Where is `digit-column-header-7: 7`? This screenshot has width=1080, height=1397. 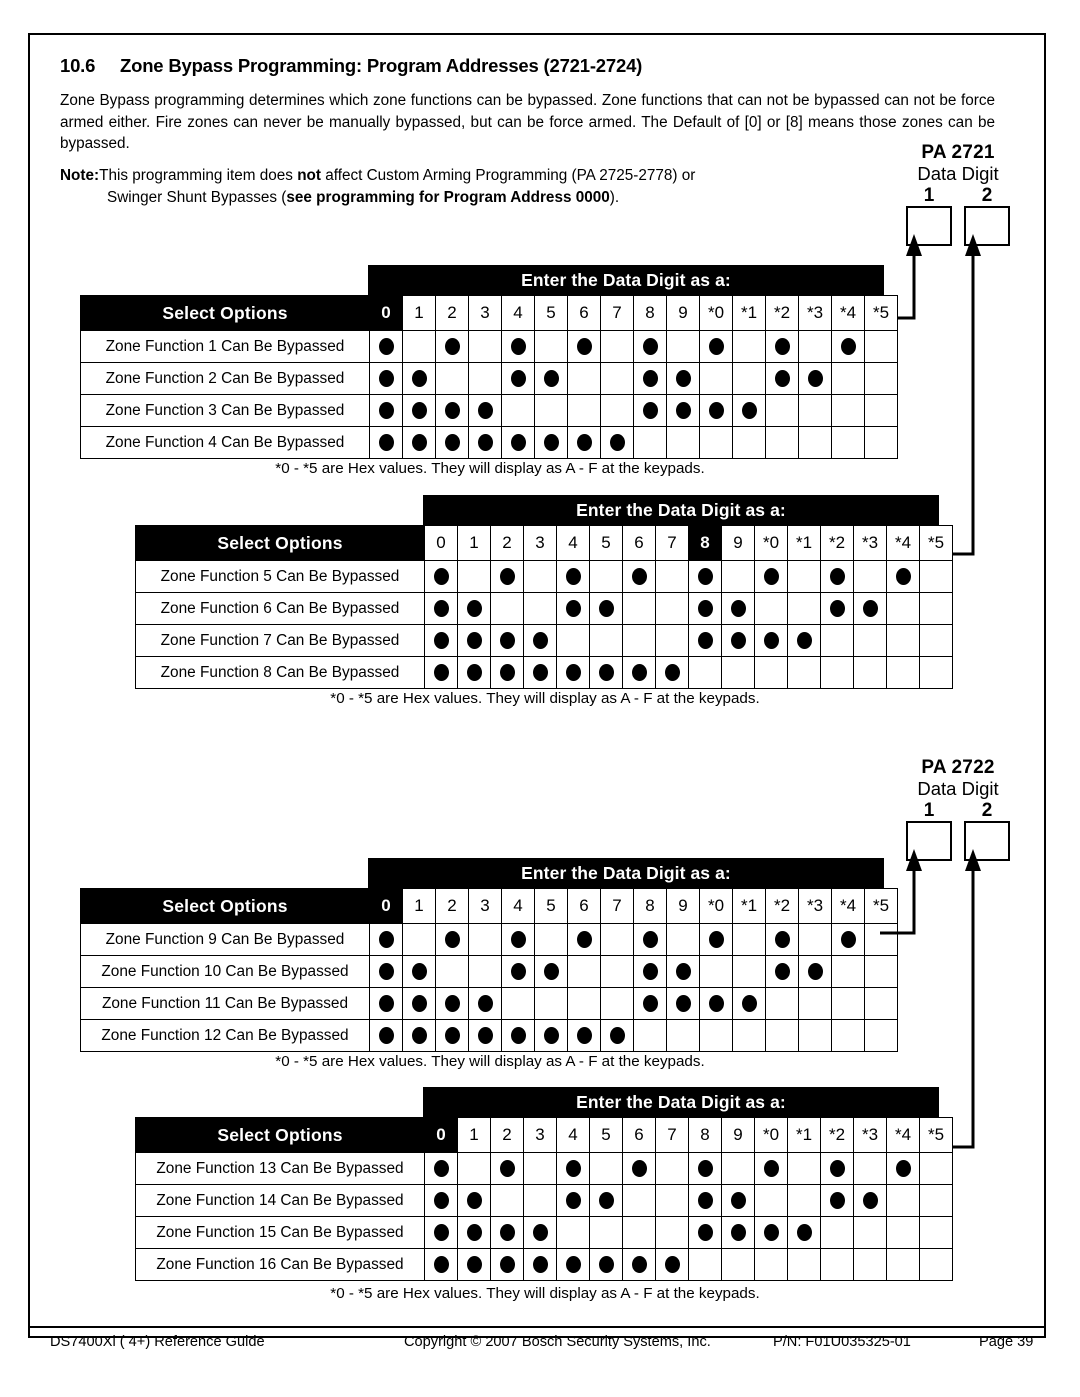 digit-column-header-7: 7 is located at coordinates (672, 543).